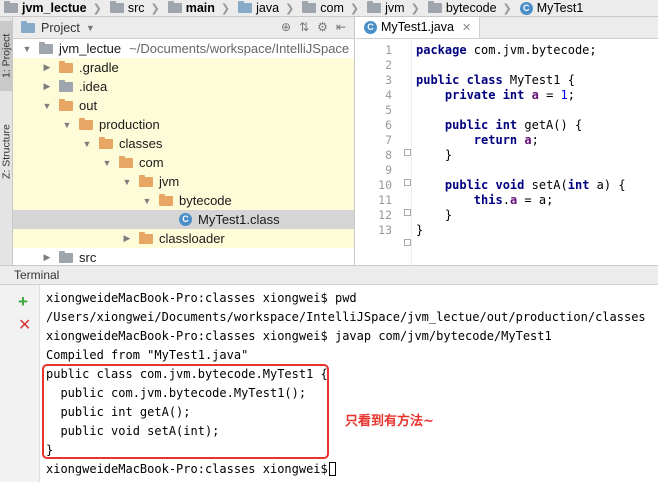  What do you see at coordinates (418, 27) in the screenshot?
I see `editor-tab-mytest1: C MyTest1.java ✕` at bounding box center [418, 27].